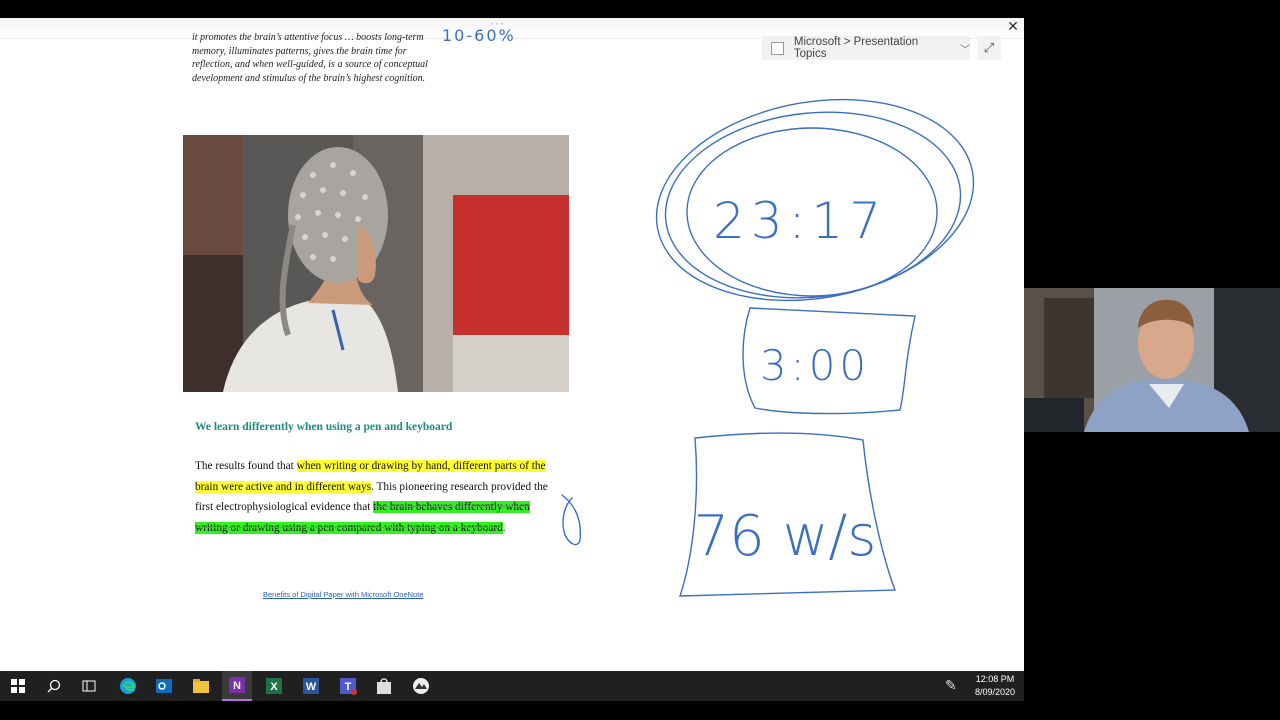 This screenshot has width=1280, height=720. Describe the element at coordinates (504, 527) in the screenshot. I see `para-text-3: .` at that location.